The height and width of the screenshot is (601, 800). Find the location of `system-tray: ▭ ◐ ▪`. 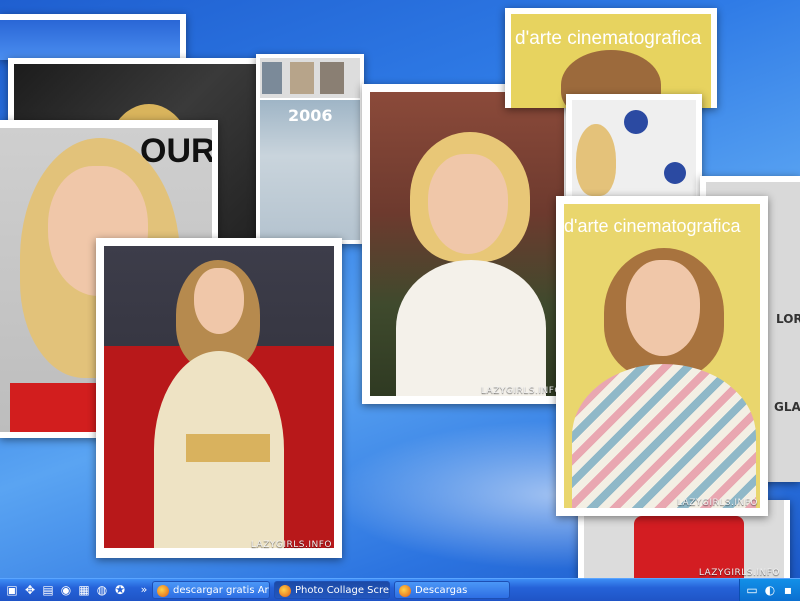

system-tray: ▭ ◐ ▪ is located at coordinates (769, 590).